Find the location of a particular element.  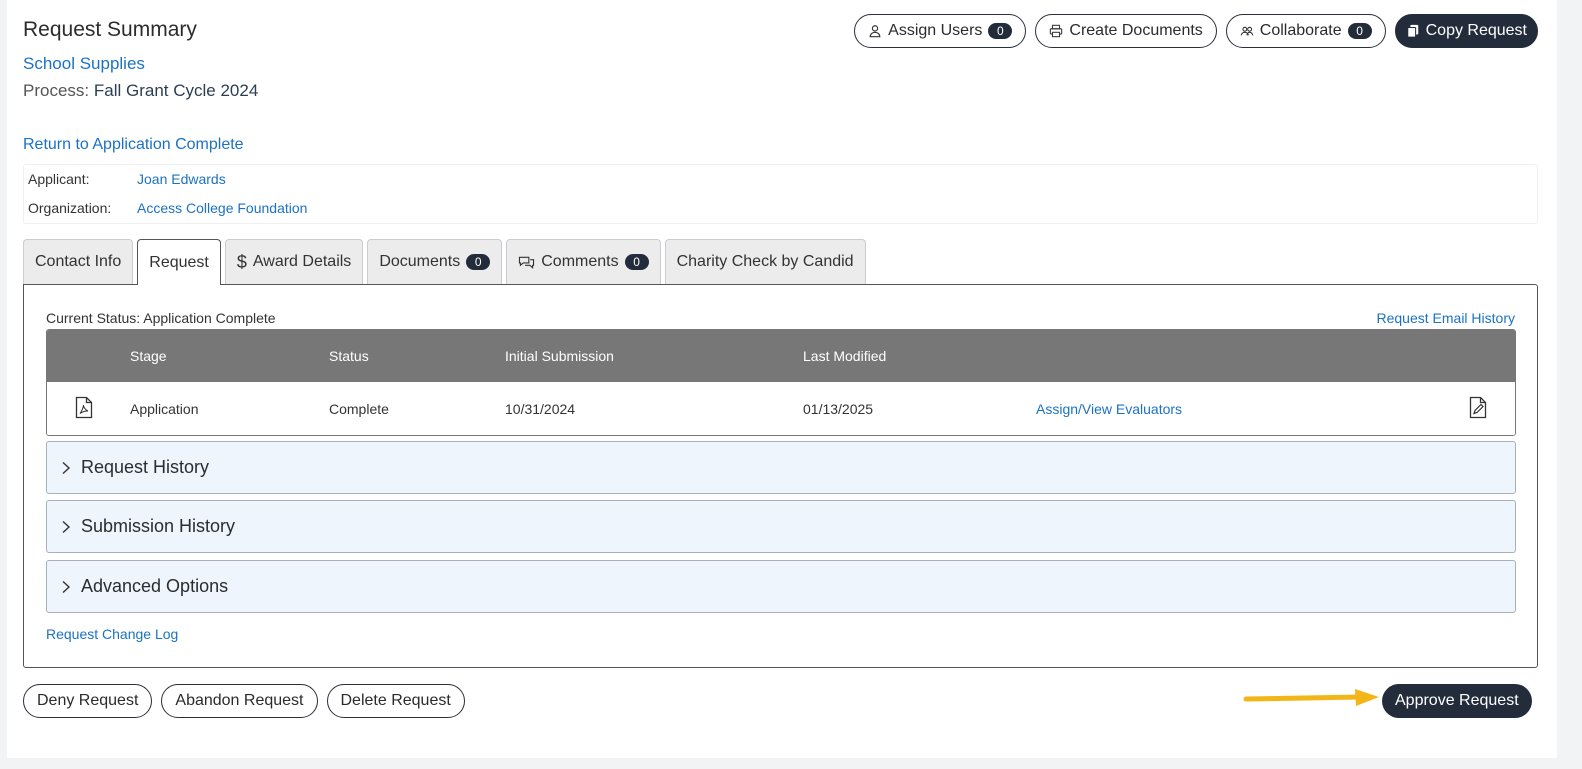

accordion-advanced-options: Advanced Options is located at coordinates (781, 586).